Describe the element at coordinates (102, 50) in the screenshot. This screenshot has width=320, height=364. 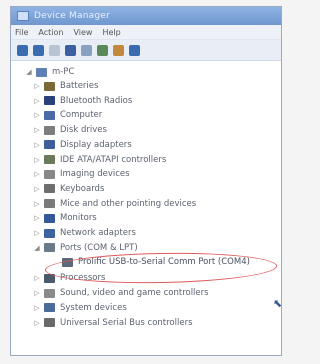
I see `update-icon` at that location.